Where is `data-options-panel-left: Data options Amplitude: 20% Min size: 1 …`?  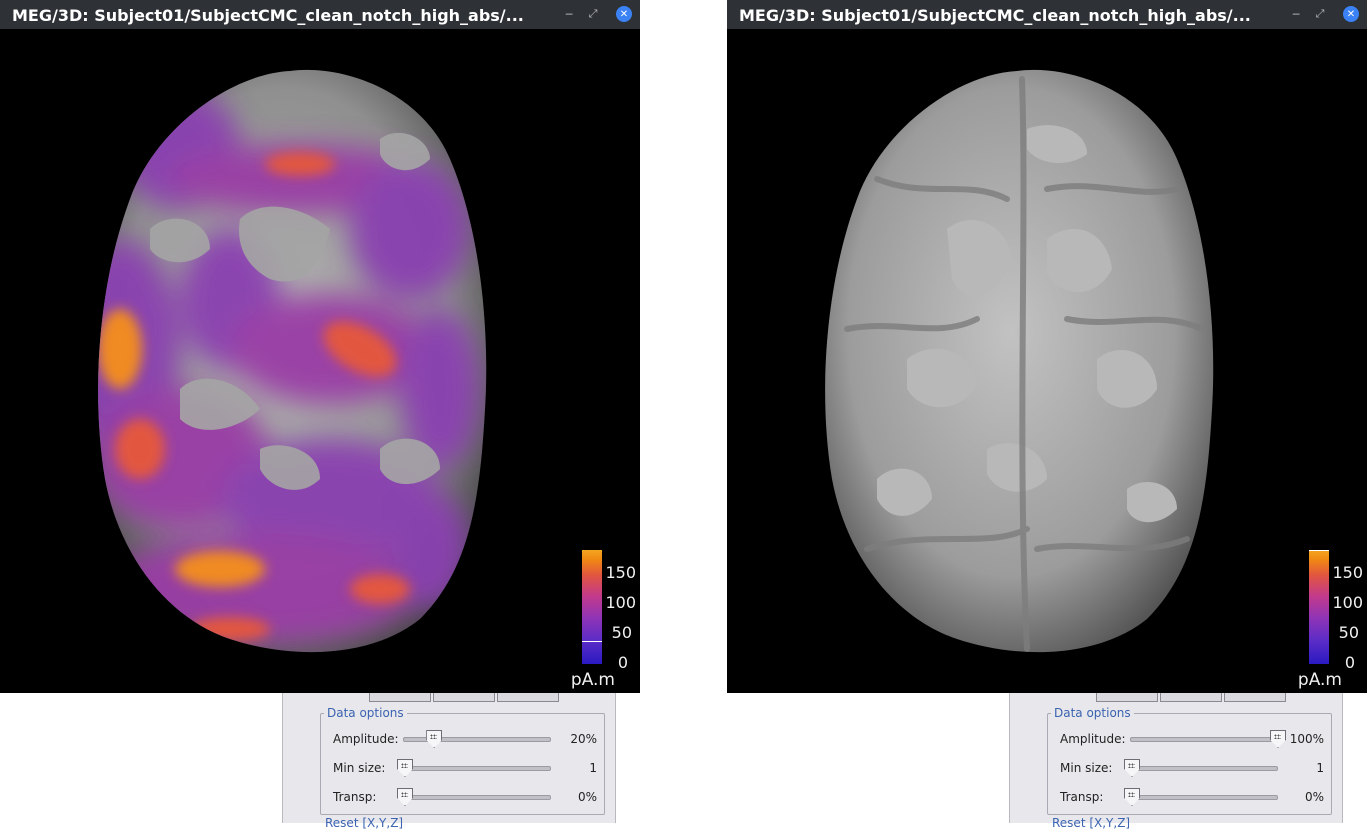
data-options-panel-left: Data options Amplitude: 20% Min size: 1 … is located at coordinates (449, 761).